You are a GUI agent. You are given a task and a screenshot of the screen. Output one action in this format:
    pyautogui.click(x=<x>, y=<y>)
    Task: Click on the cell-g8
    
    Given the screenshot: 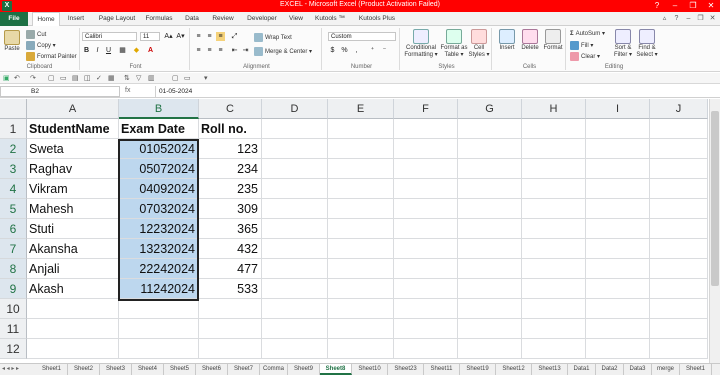 What is the action you would take?
    pyautogui.click(x=490, y=269)
    